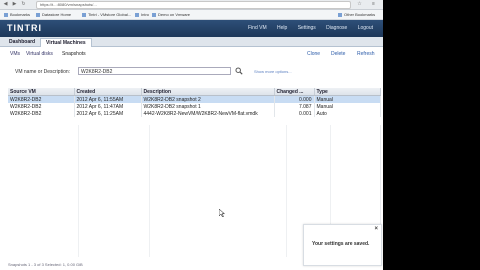 The width and height of the screenshot is (480, 270). I want to click on toast-message: Your settings are saved., so click(341, 244).